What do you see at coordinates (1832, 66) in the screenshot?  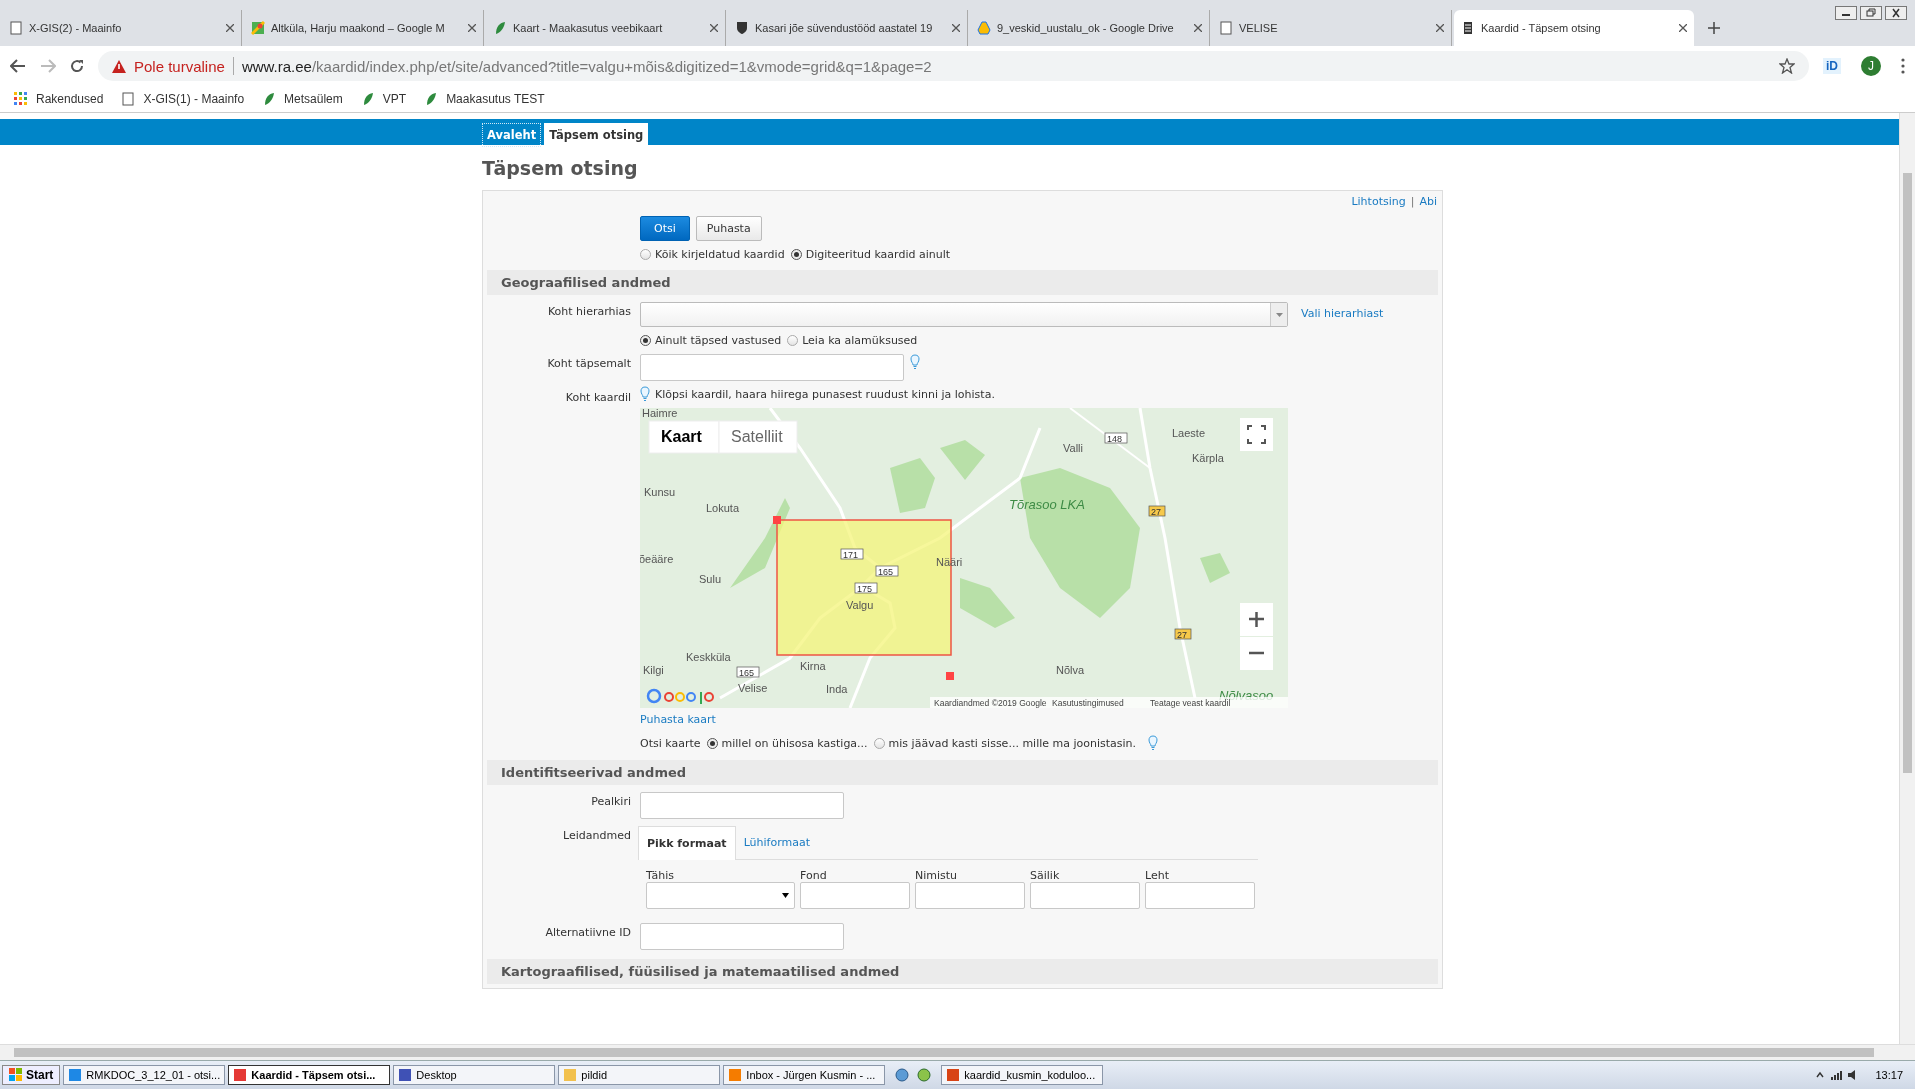 I see `extension-button: iD` at bounding box center [1832, 66].